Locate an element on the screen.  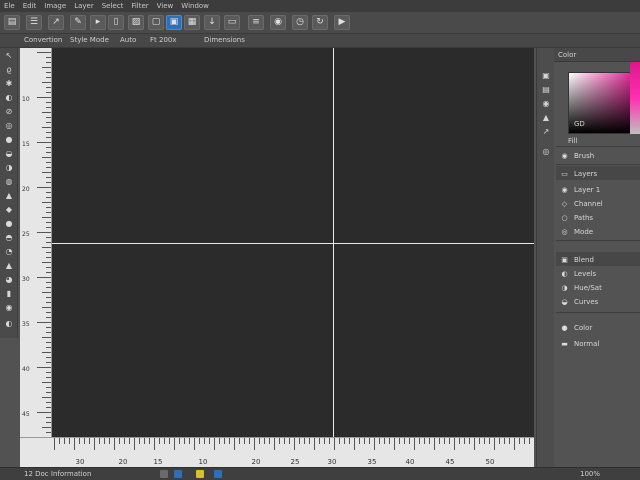
opt-auto: Auto is located at coordinates (128, 40).